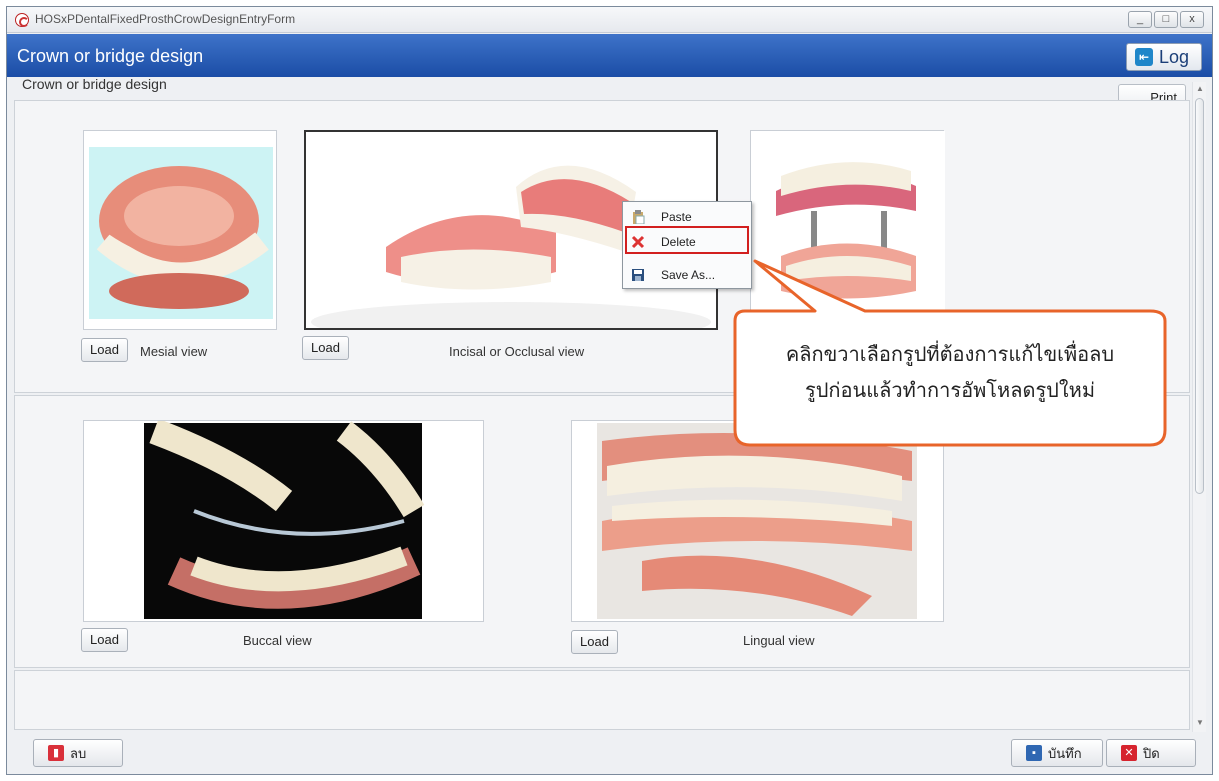  I want to click on close-button-label: ปิด, so click(1151, 753).